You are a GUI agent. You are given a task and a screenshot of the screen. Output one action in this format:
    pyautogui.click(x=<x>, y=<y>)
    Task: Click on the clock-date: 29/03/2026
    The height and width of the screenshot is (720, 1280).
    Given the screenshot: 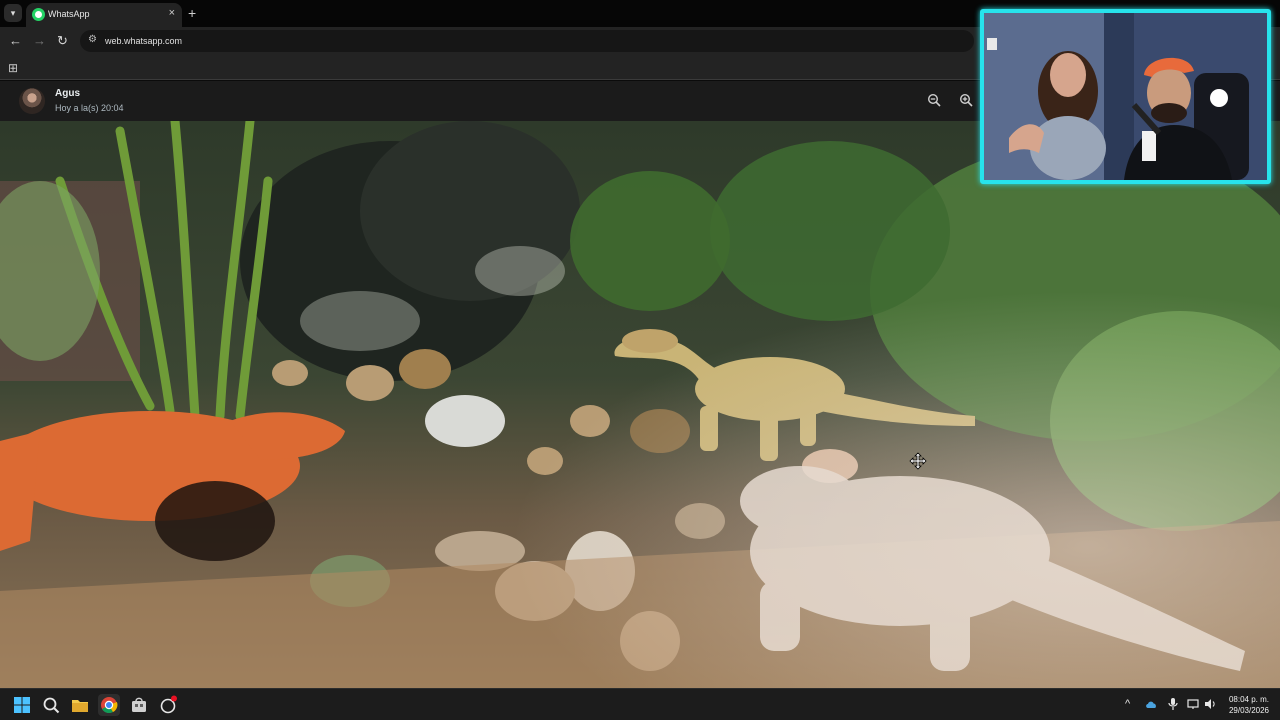 What is the action you would take?
    pyautogui.click(x=1248, y=710)
    